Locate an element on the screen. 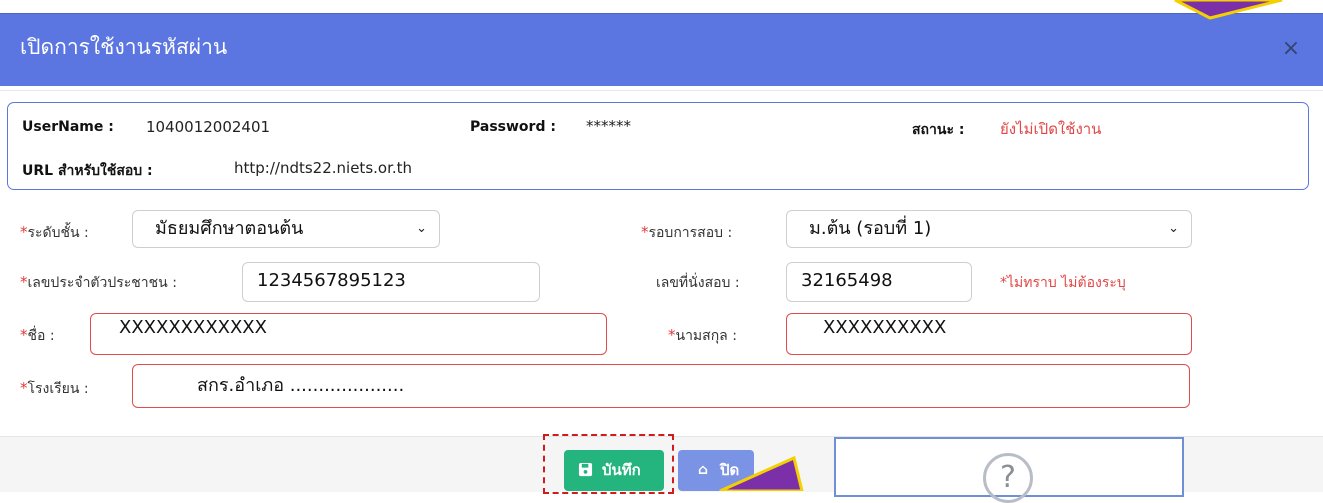 The height and width of the screenshot is (503, 1323). status-value: ยังไม่เปิดใช้งาน is located at coordinates (1051, 129).